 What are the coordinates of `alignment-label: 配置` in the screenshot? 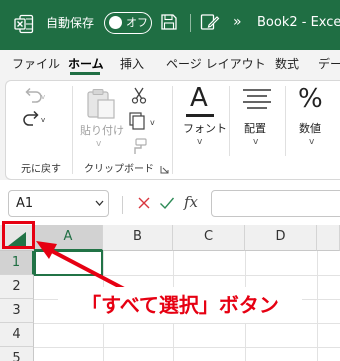 It's located at (255, 128).